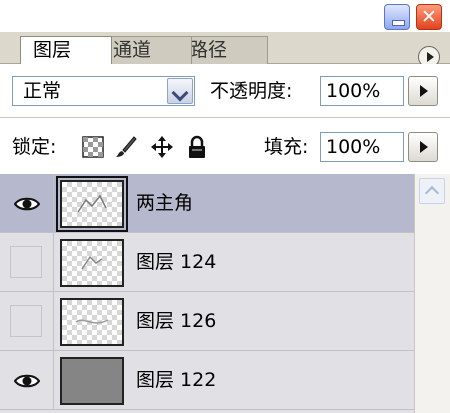 This screenshot has width=450, height=413. I want to click on fill-label: 填充:, so click(286, 147).